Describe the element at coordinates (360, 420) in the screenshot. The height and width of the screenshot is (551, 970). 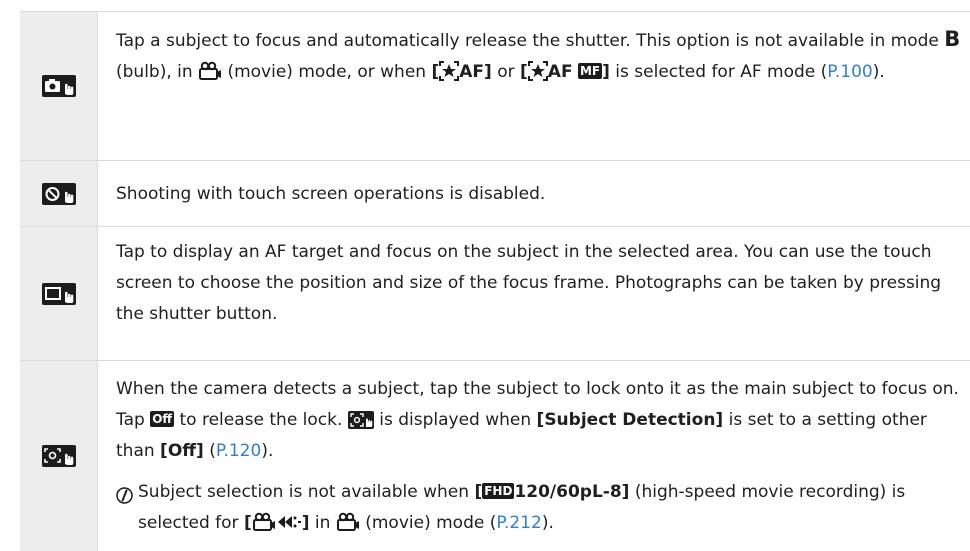
I see `subject-lock-icon` at that location.